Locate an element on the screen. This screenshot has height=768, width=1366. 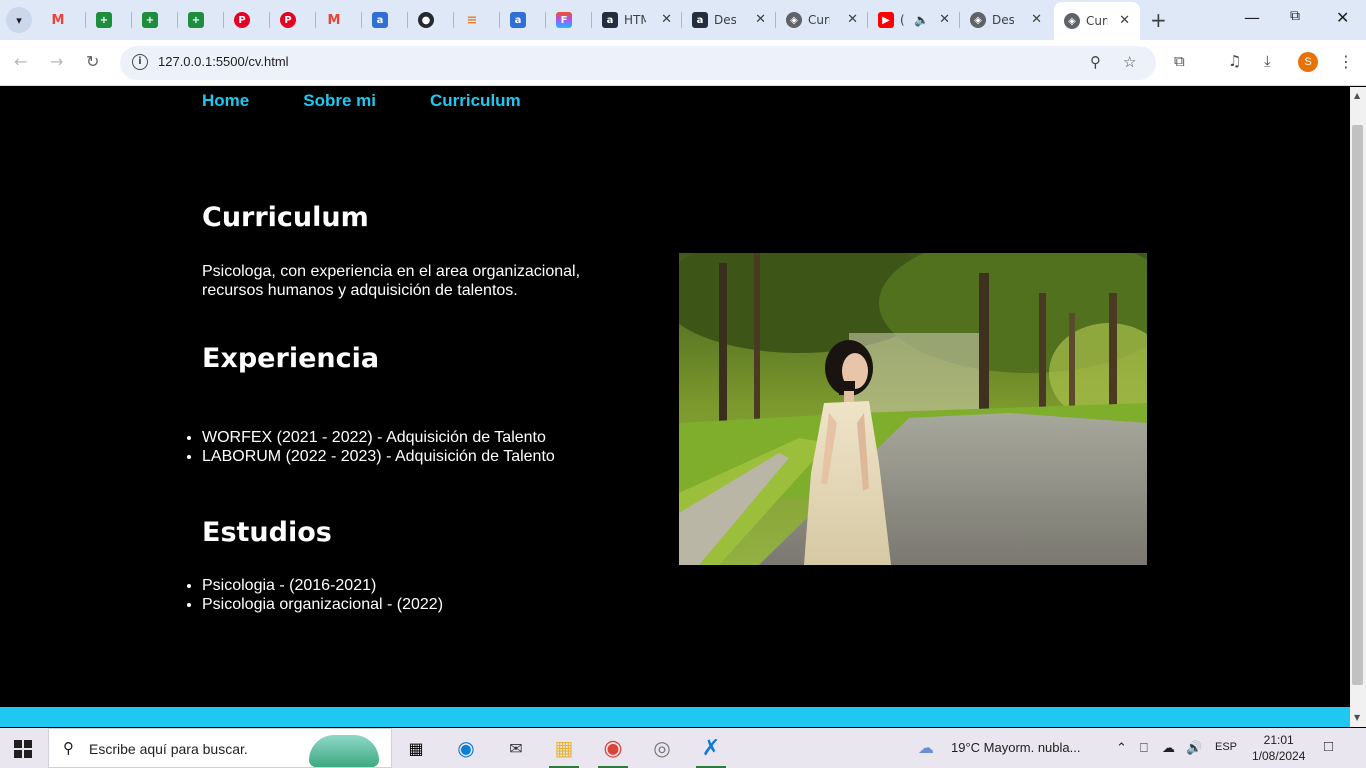
vscode-icon: ✗ is located at coordinates (711, 748).